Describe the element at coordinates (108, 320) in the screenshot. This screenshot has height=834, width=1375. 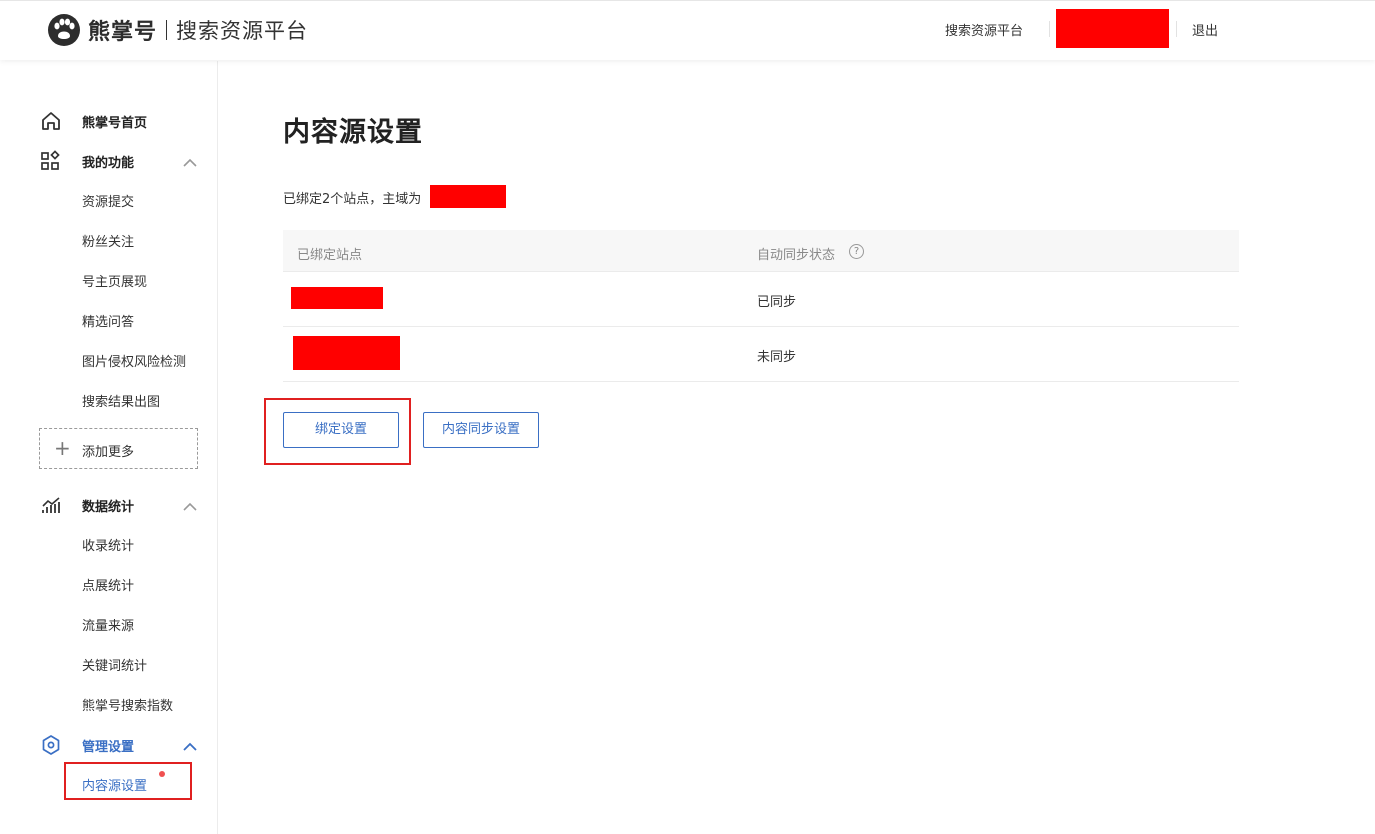
I see `sidebar-item-qa: 精选问答` at that location.